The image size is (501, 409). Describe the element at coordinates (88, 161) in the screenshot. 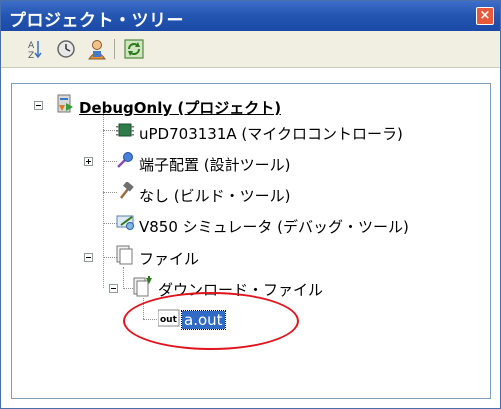

I see `pin-config-expand-toggle` at that location.